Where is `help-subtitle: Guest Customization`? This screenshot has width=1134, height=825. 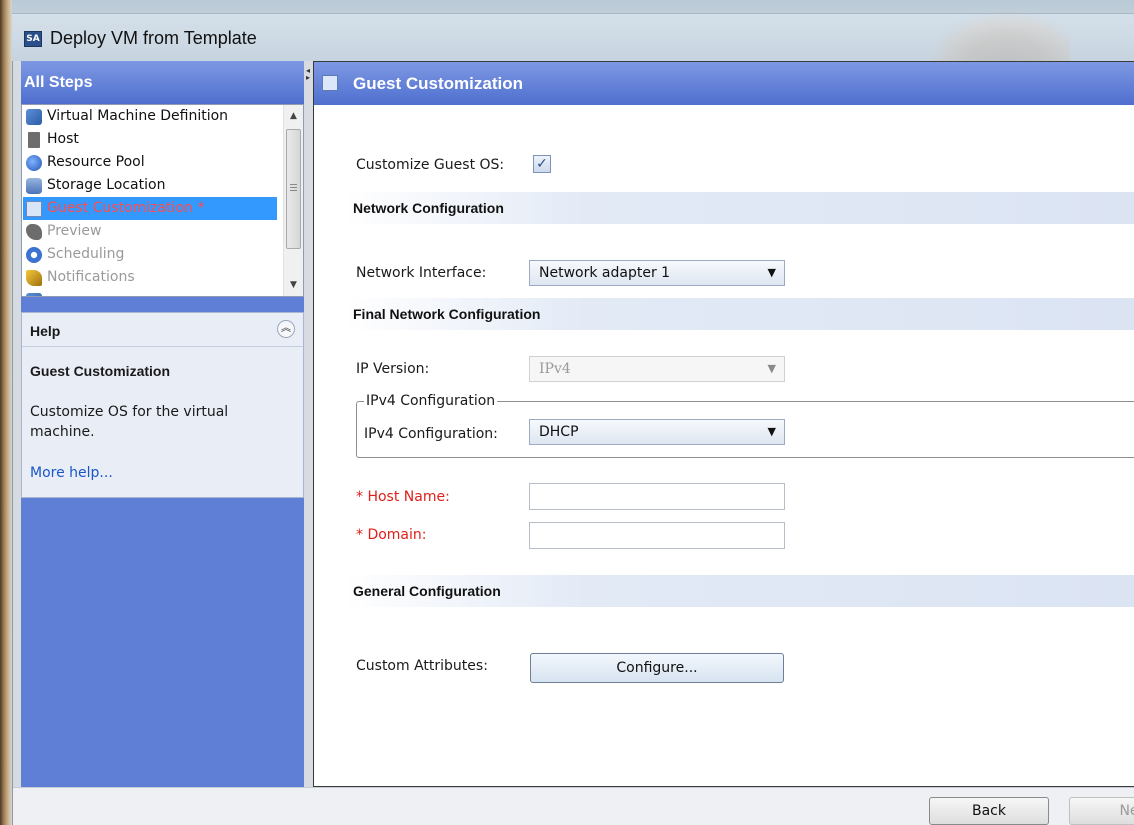
help-subtitle: Guest Customization is located at coordinates (100, 371).